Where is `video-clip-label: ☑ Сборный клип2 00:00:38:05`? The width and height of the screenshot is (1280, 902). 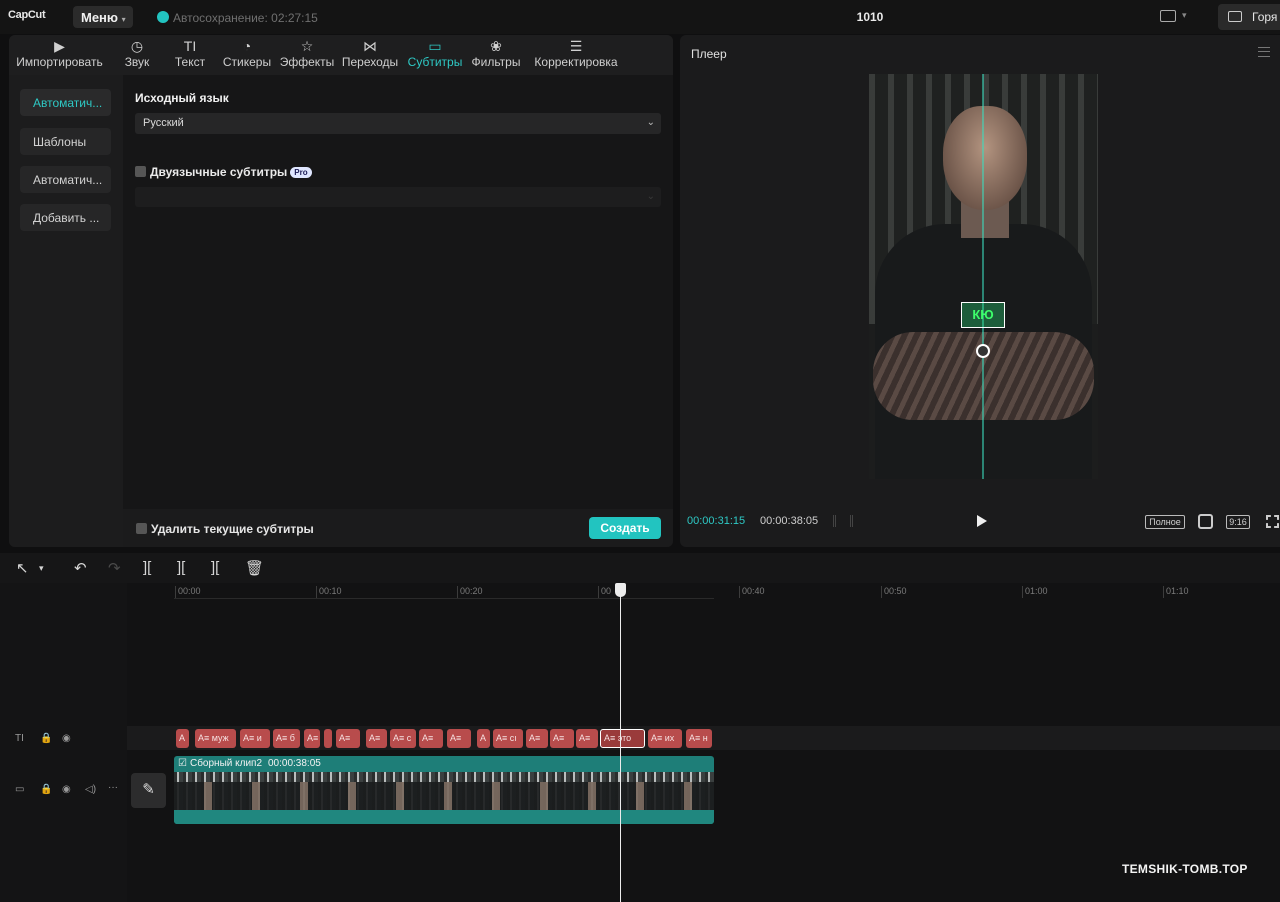
video-clip-label: ☑ Сборный клип2 00:00:38:05 is located at coordinates (249, 763).